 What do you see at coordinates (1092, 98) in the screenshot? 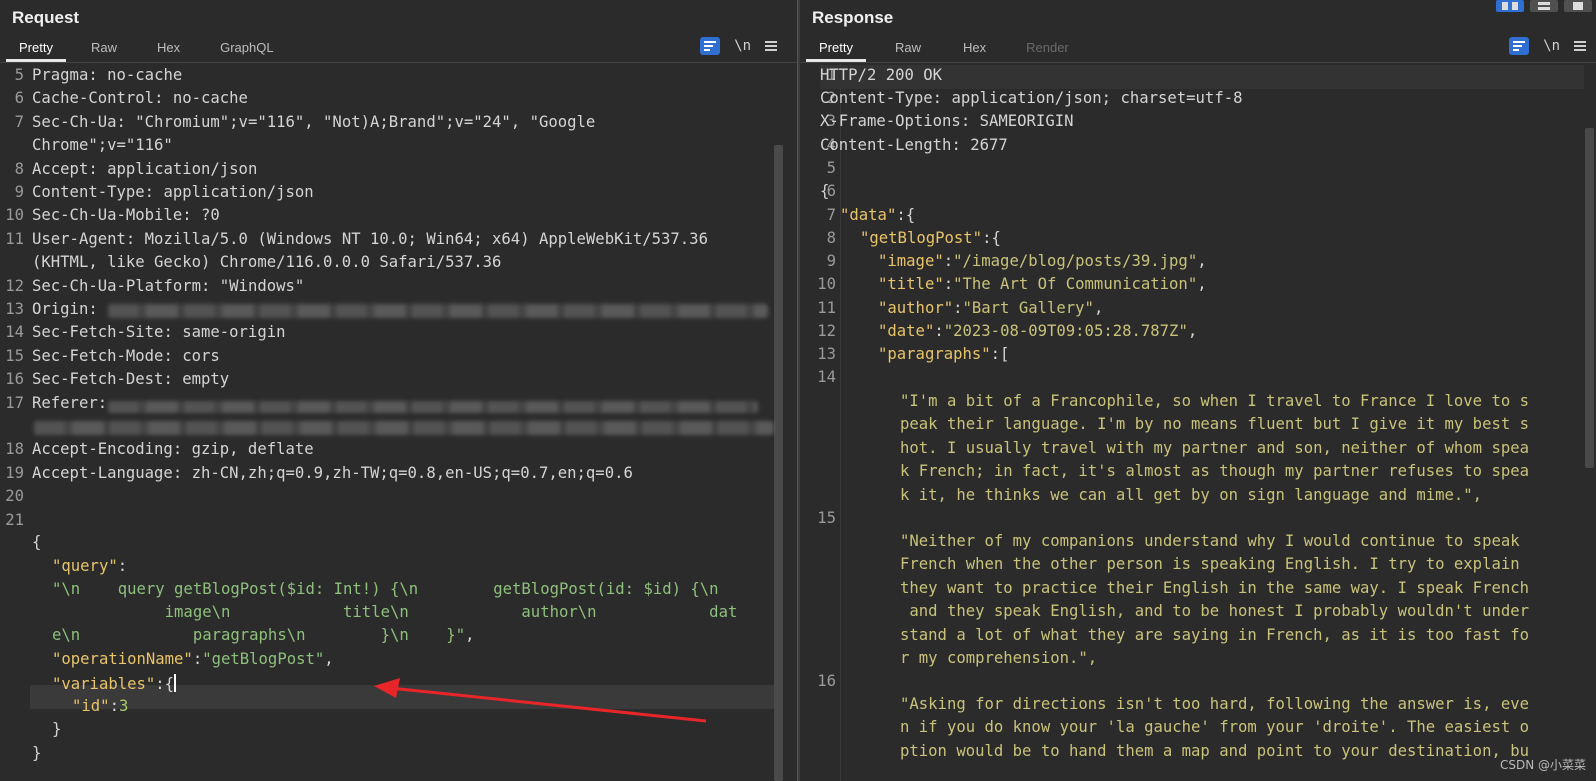
I see `header-value: application/json; charset=utf-8` at bounding box center [1092, 98].